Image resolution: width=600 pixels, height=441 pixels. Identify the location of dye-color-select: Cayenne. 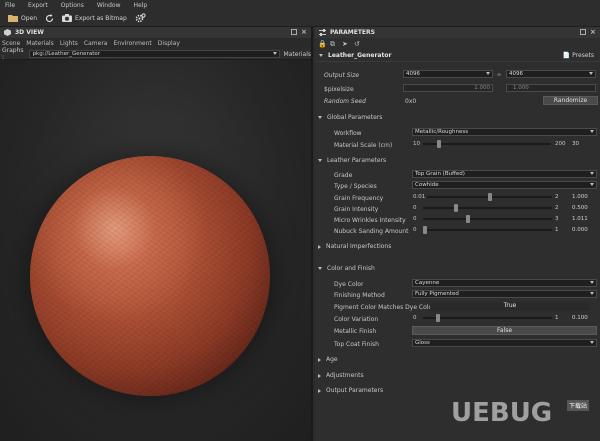
(504, 283).